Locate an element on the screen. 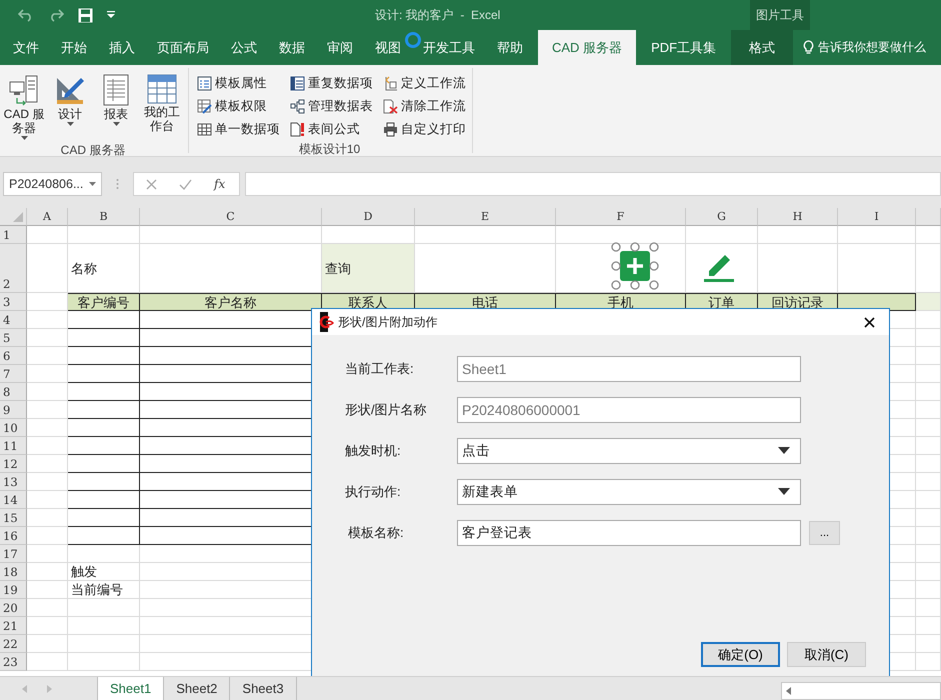  ribbon-tab: 开发工具 is located at coordinates (449, 47).